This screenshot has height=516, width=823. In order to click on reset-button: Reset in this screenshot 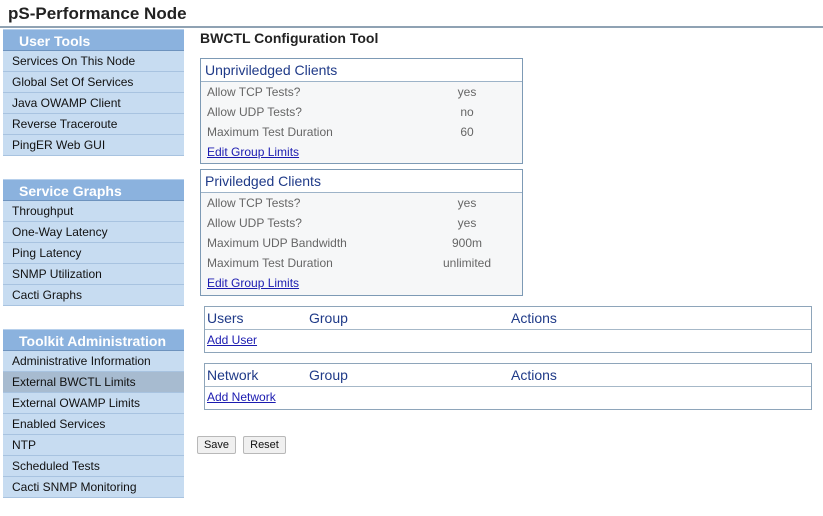, I will do `click(264, 445)`.